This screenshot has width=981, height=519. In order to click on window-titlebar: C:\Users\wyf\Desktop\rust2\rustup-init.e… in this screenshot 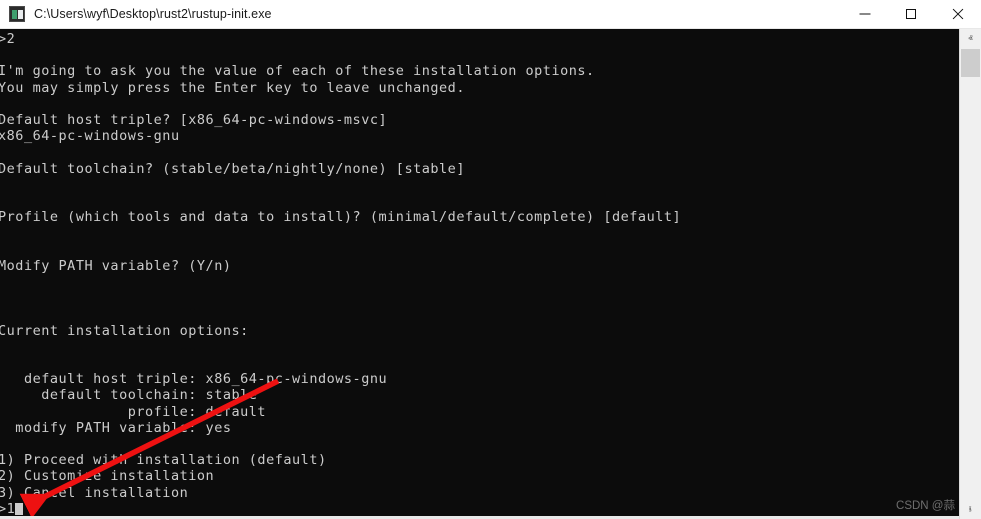, I will do `click(490, 14)`.